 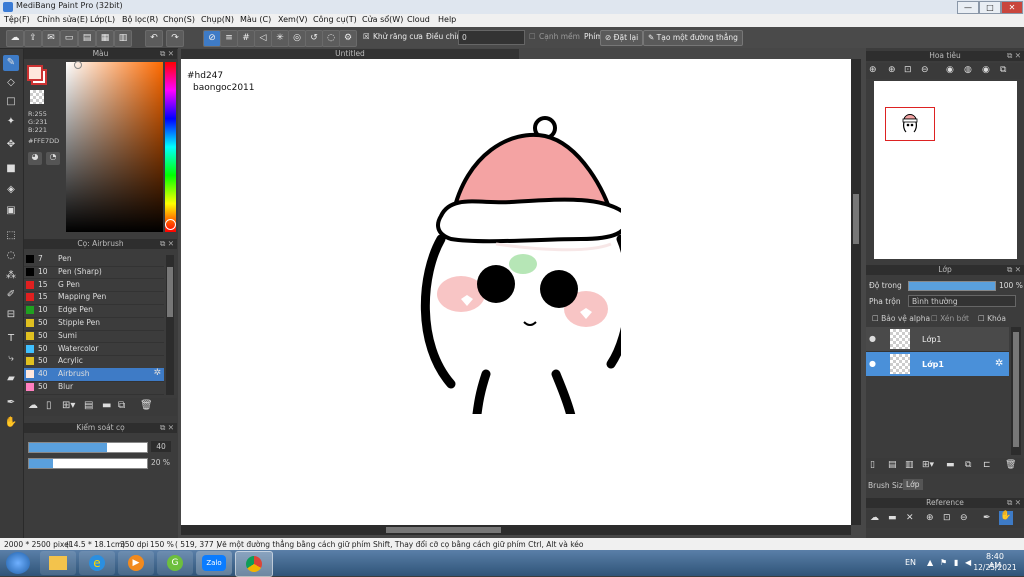 What do you see at coordinates (229, 38) in the screenshot?
I see `parallel-snap-icon: ≡` at bounding box center [229, 38].